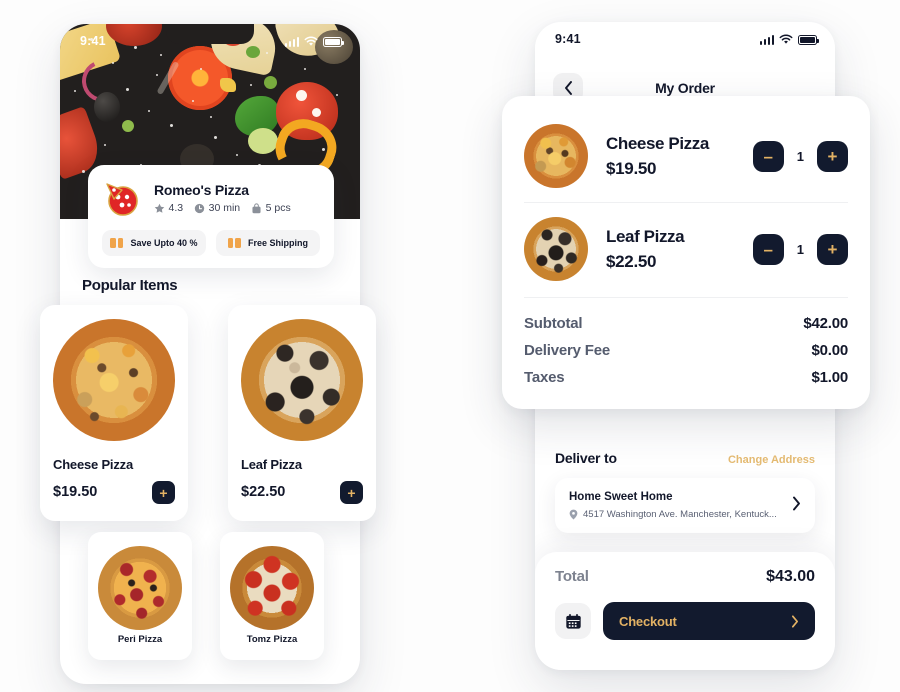 The width and height of the screenshot is (900, 692). I want to click on promo-chip-shipping: Free Shipping, so click(268, 243).